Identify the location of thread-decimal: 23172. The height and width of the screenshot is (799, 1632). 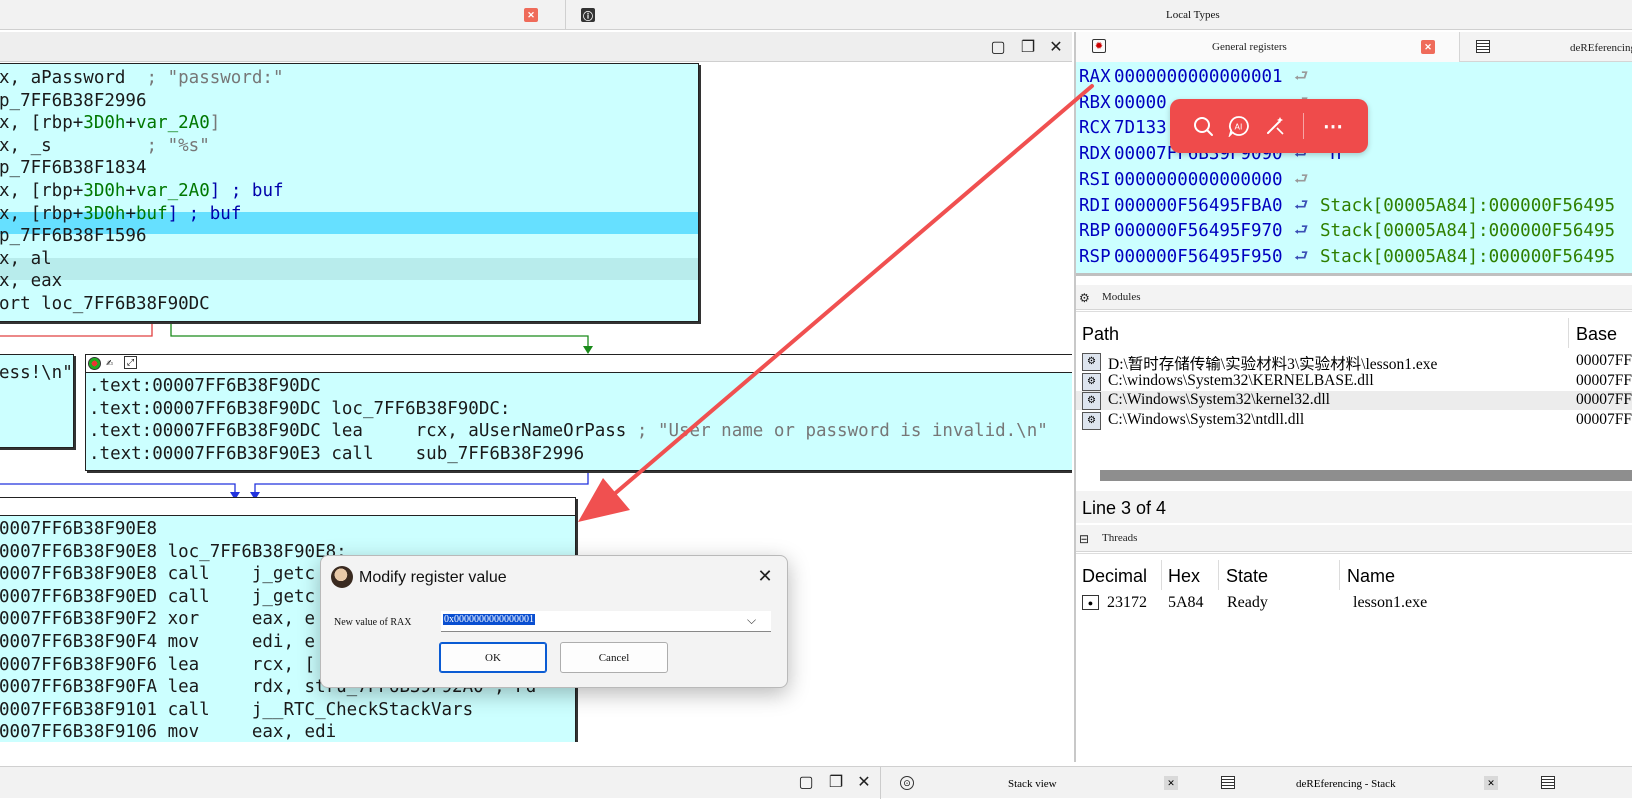
(1127, 602).